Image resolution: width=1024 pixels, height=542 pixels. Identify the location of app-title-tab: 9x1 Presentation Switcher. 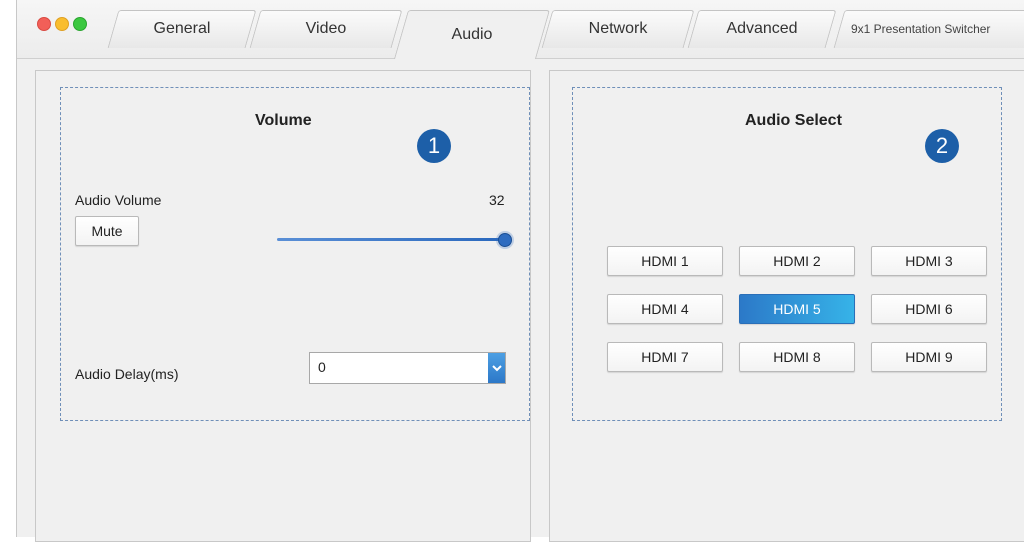
(928, 29).